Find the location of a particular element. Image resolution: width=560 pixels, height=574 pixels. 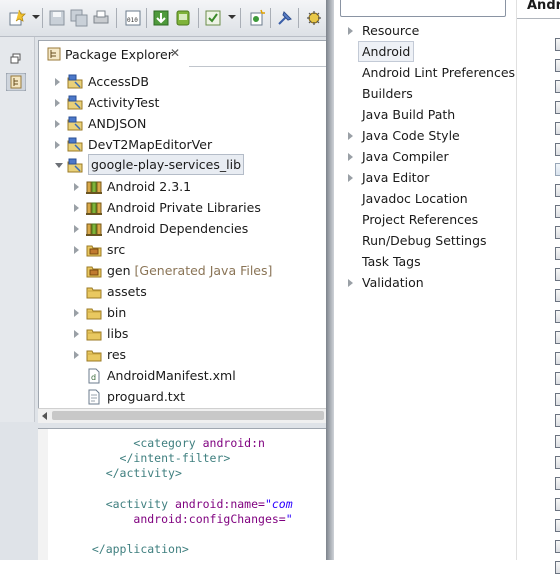

tree-item: AccessDB is located at coordinates (182, 81).